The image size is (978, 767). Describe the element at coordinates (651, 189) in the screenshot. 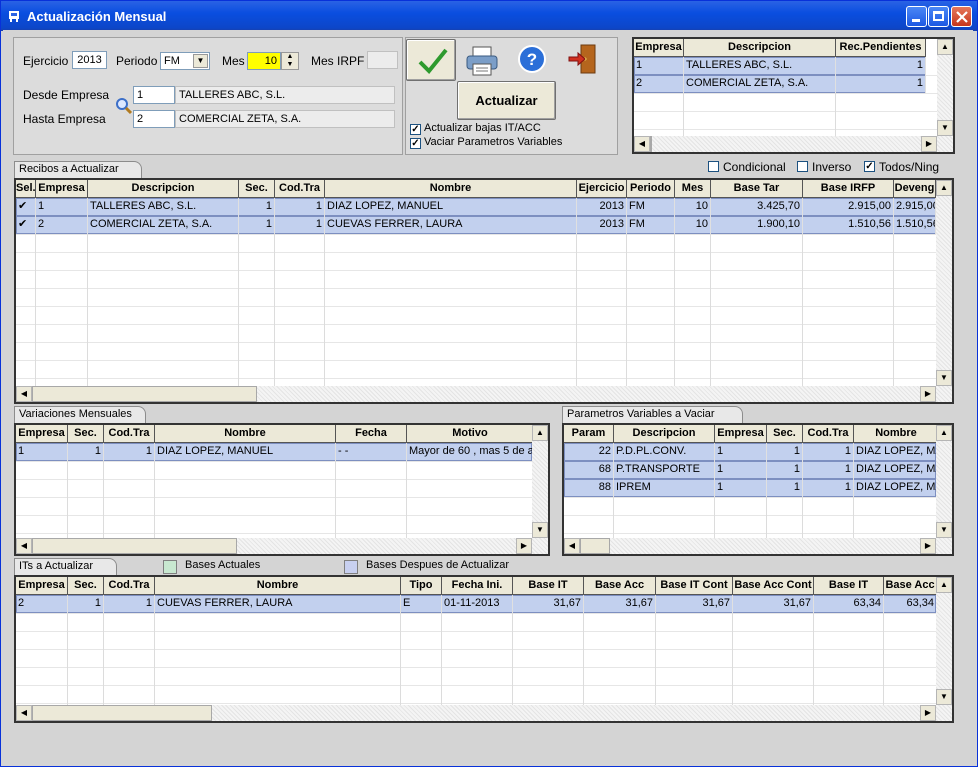

I see `column-header: Periodo` at that location.